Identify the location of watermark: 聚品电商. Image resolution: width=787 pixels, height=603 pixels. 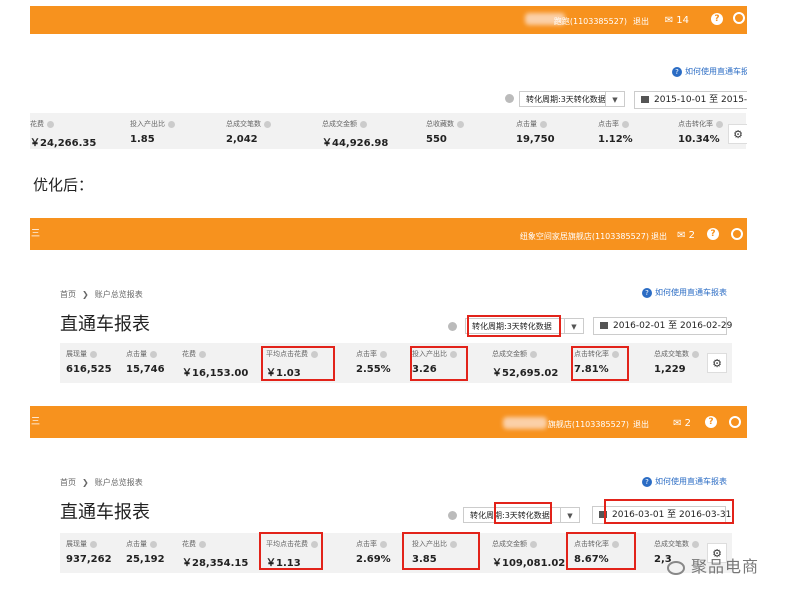
(712, 565).